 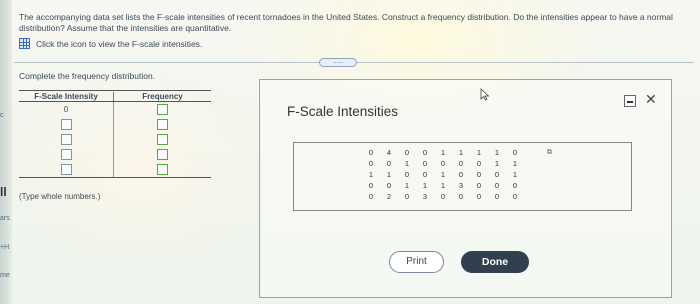 What do you see at coordinates (495, 262) in the screenshot?
I see `done-button: Done` at bounding box center [495, 262].